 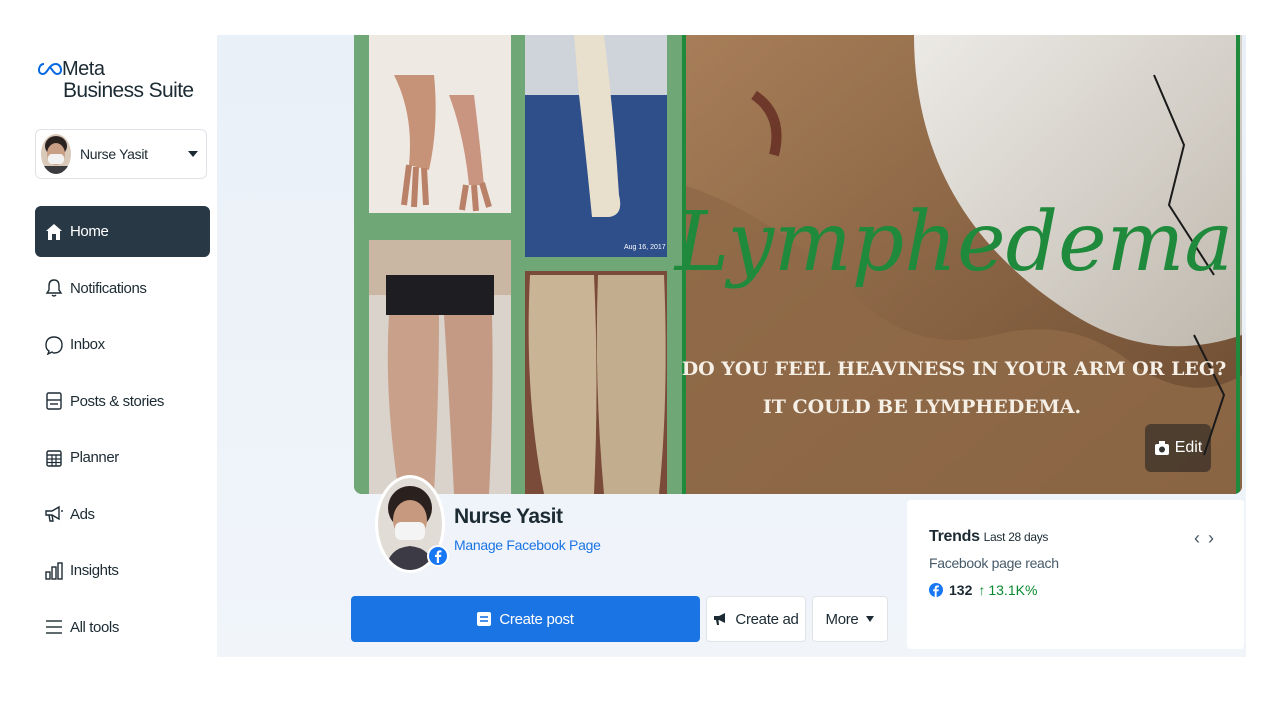 What do you see at coordinates (122, 514) in the screenshot?
I see `sidebar-item-ads: Ads` at bounding box center [122, 514].